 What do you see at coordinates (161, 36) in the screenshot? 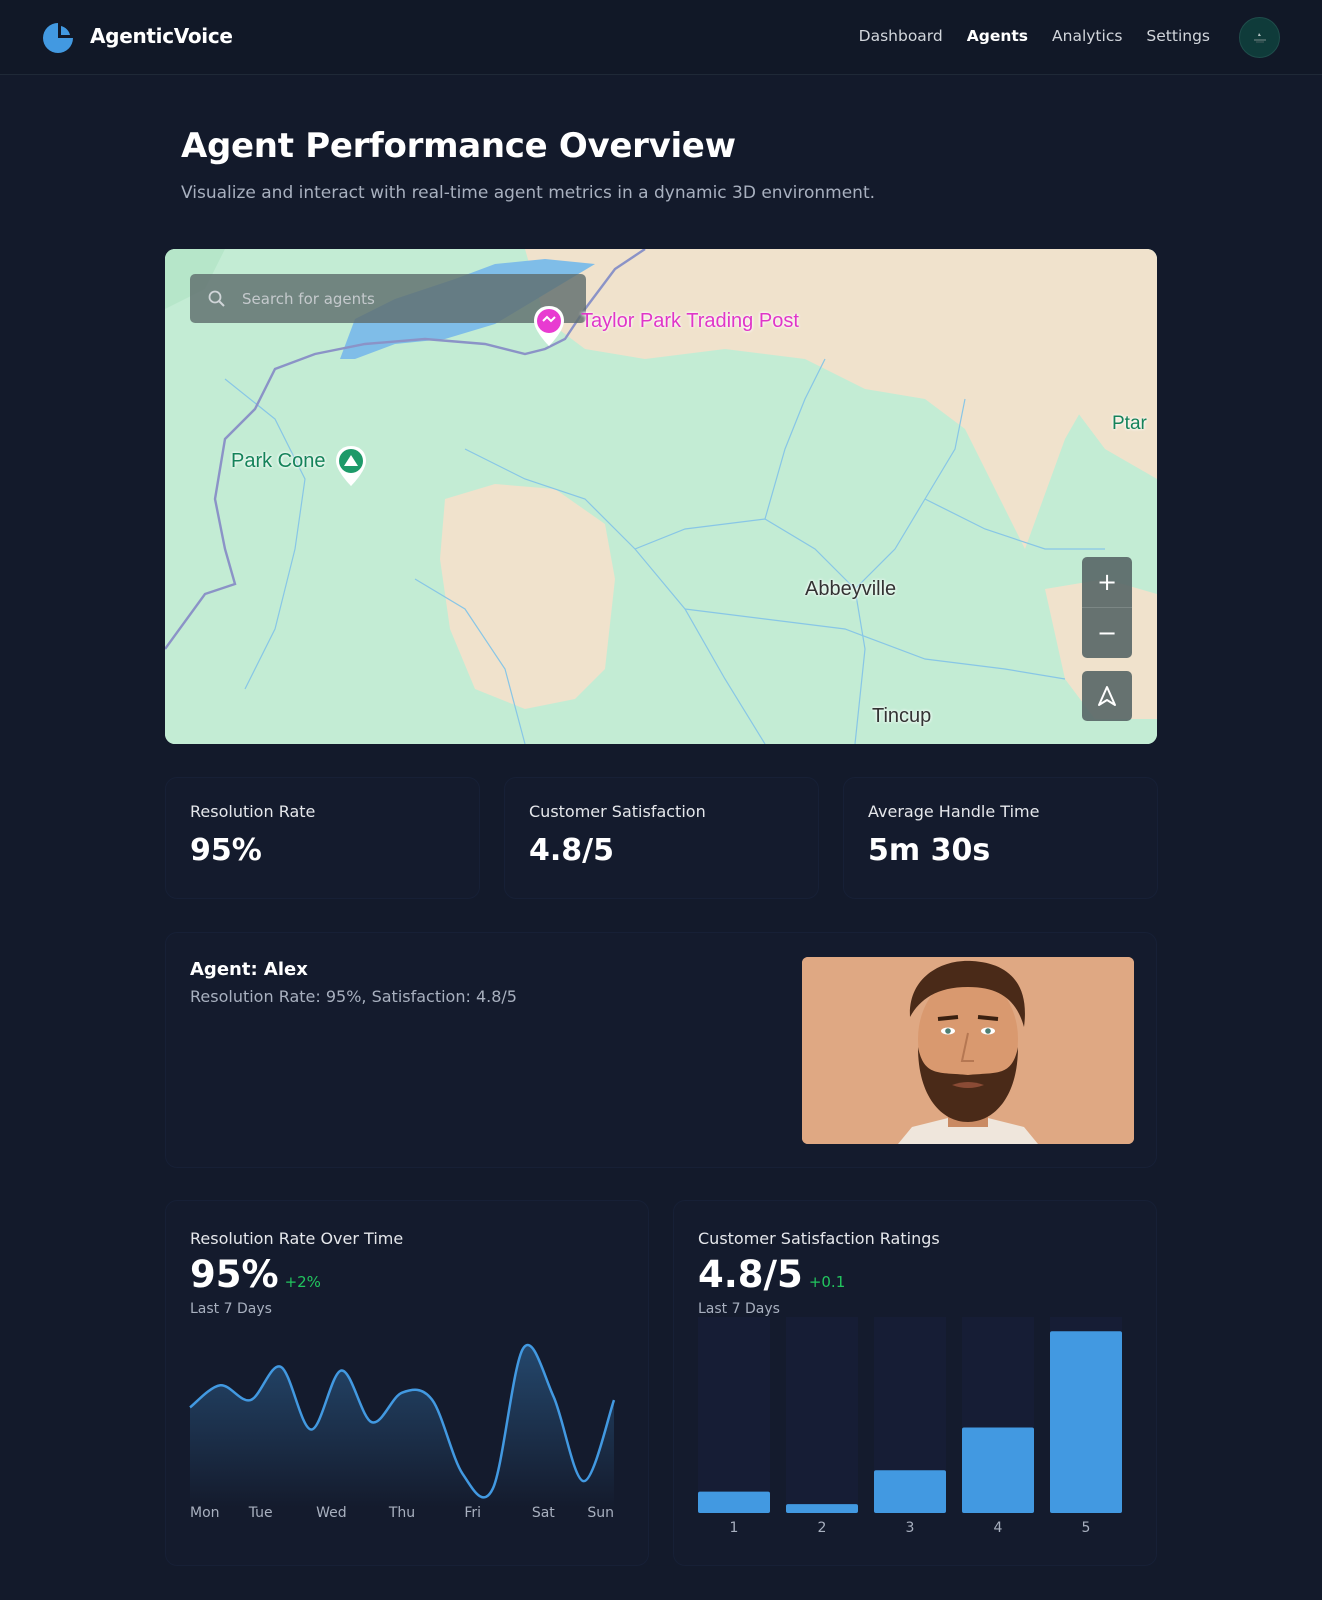
I see `brand-name: AgenticVoice` at bounding box center [161, 36].